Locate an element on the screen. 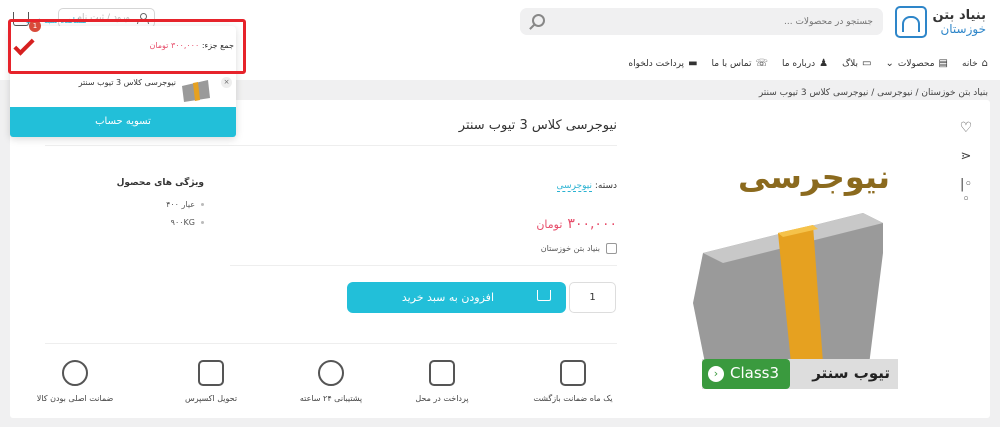  add-to-cart-button: افزودن به سبد خرید is located at coordinates (456, 297).